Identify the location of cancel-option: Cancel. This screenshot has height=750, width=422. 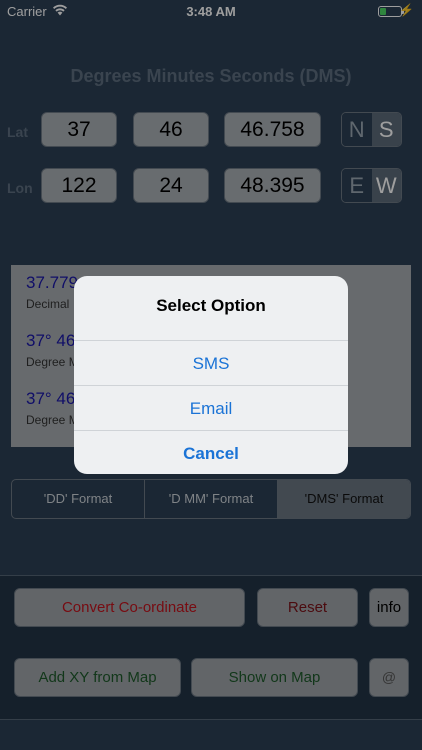
(211, 452).